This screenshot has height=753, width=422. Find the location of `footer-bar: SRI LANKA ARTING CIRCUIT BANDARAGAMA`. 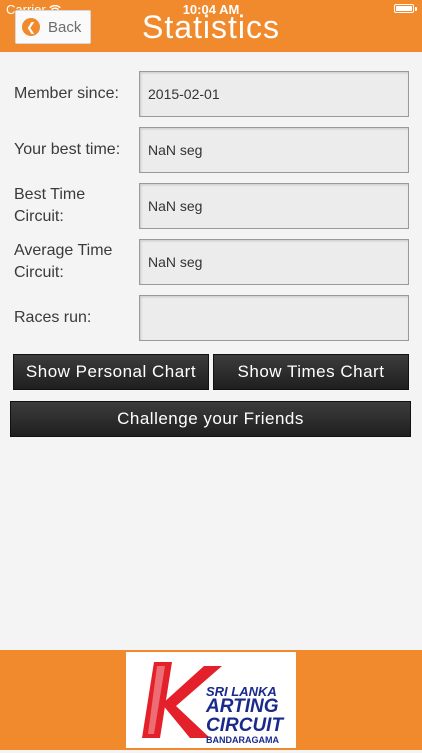

footer-bar: SRI LANKA ARTING CIRCUIT BANDARAGAMA is located at coordinates (211, 700).